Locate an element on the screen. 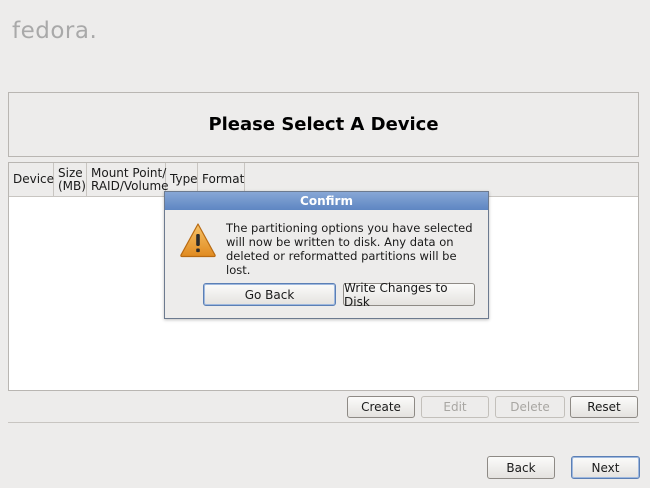 The width and height of the screenshot is (650, 488). edit-button: Edit is located at coordinates (455, 407).